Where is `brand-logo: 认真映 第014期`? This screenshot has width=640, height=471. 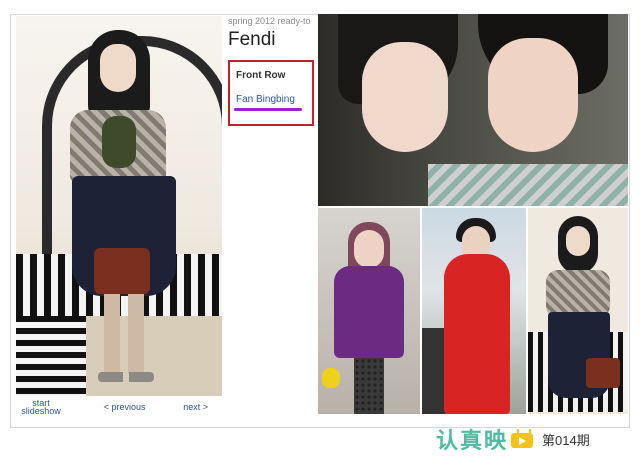 brand-logo: 认真映 第014期 is located at coordinates (513, 439).